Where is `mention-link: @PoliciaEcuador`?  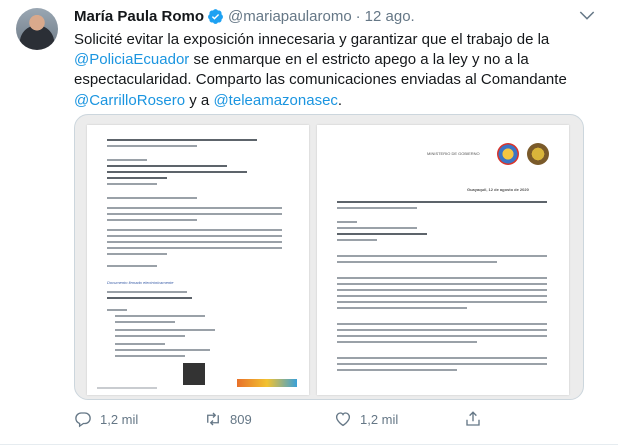
mention-link: @PoliciaEcuador is located at coordinates (131, 59).